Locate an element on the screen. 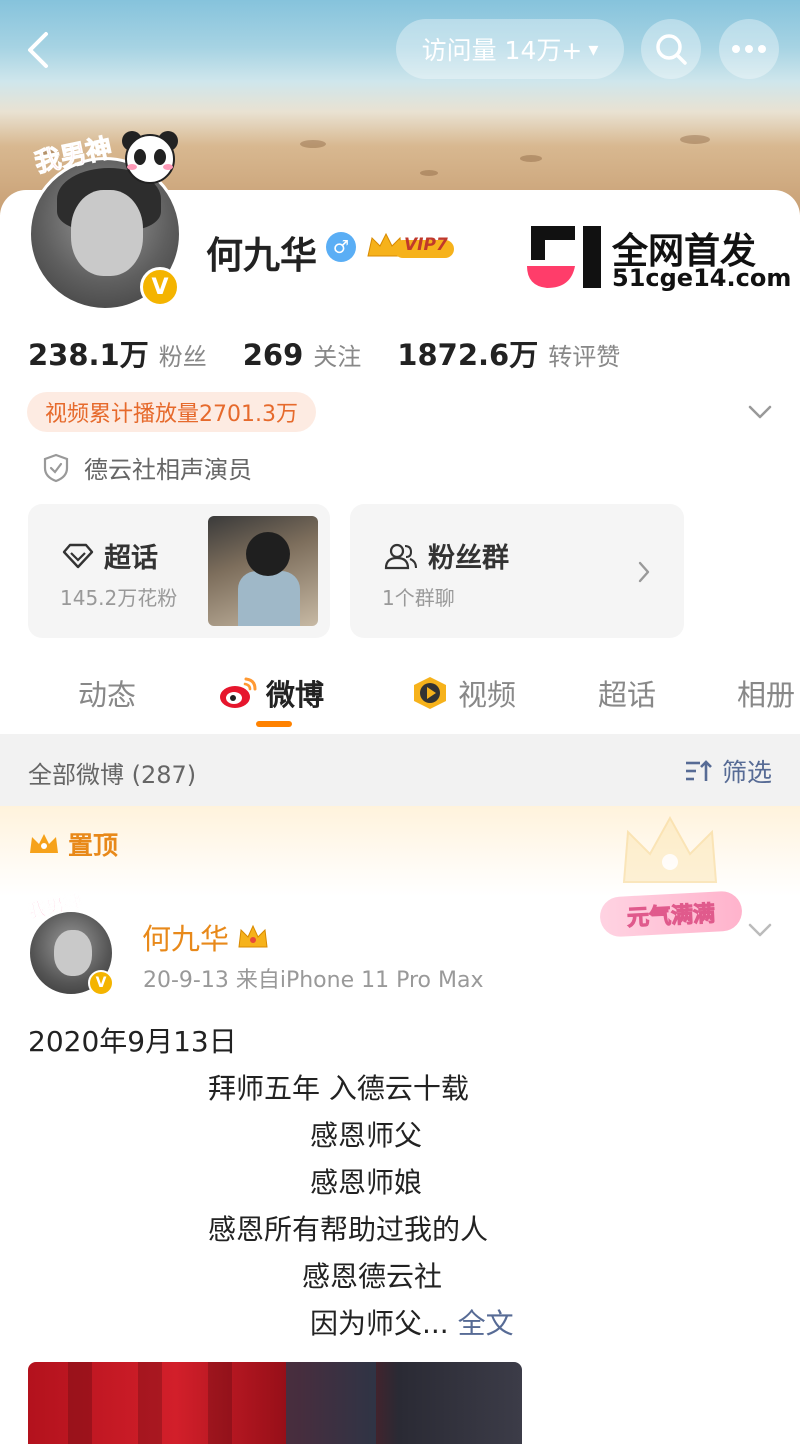  post-line: 感恩师娘 is located at coordinates (366, 1182).